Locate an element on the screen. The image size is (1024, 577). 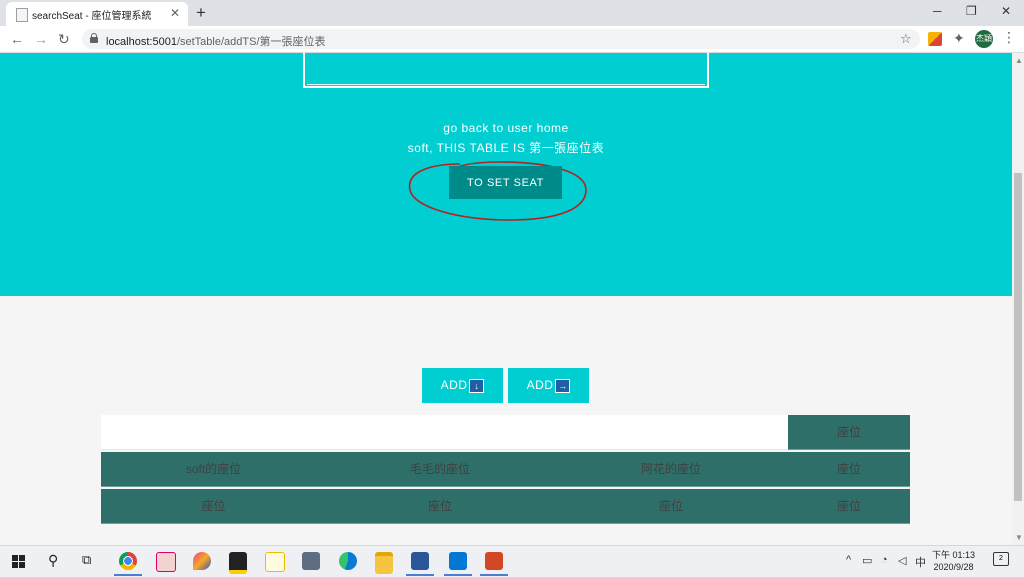
table-cell: 阿花的座位 is located at coordinates (671, 469).